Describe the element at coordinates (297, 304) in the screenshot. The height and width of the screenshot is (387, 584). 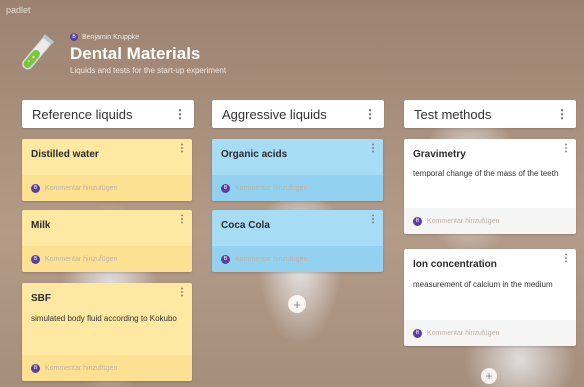
I see `add-post-button-aggressive: +` at that location.